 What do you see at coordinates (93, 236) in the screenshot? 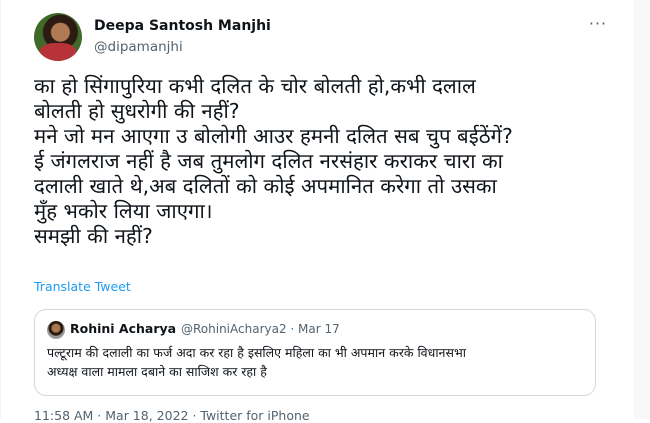
I see `tweet-text-line: समझी की नहीं?` at bounding box center [93, 236].